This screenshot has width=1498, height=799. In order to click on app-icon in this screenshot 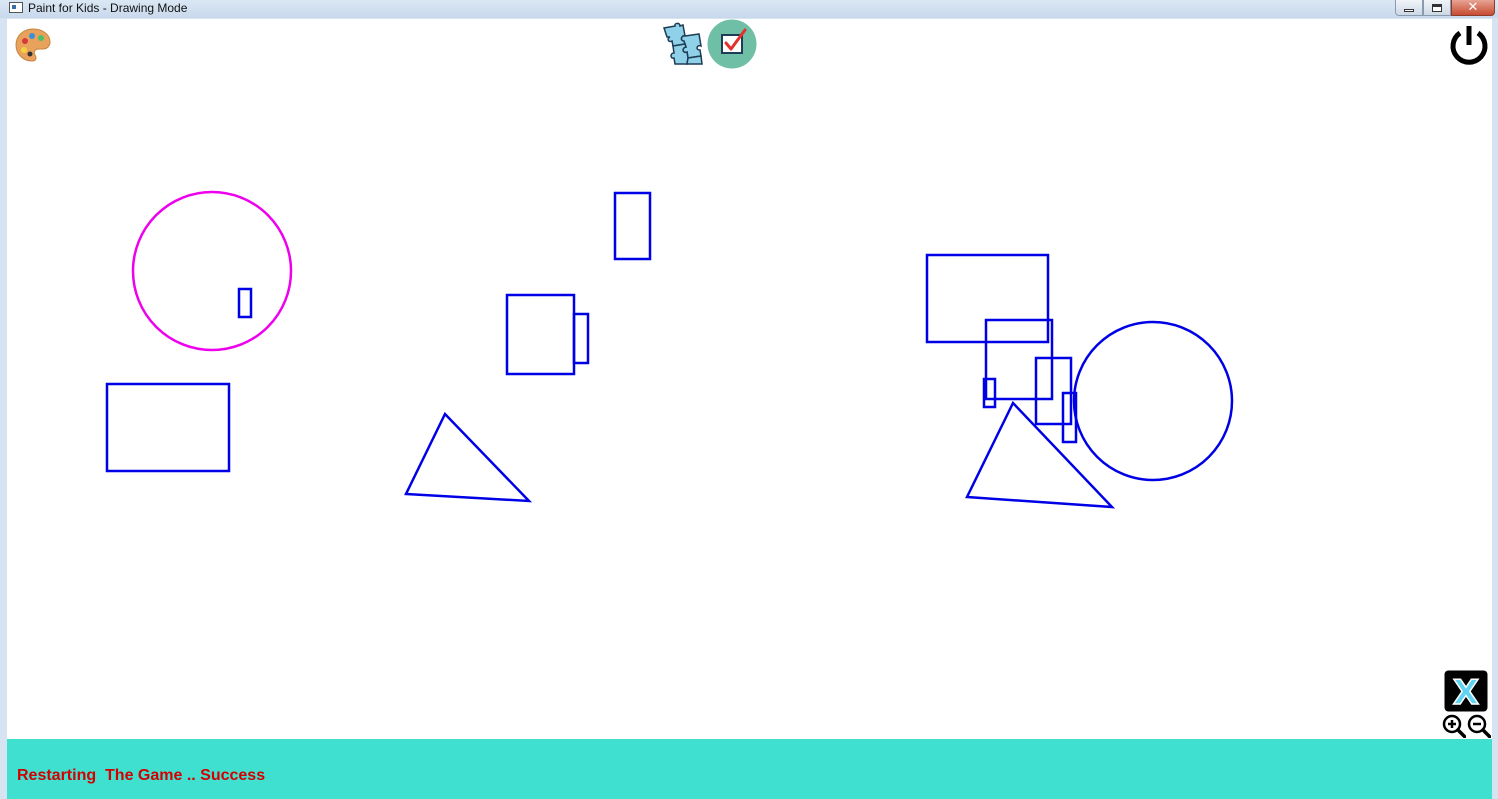, I will do `click(16, 7)`.